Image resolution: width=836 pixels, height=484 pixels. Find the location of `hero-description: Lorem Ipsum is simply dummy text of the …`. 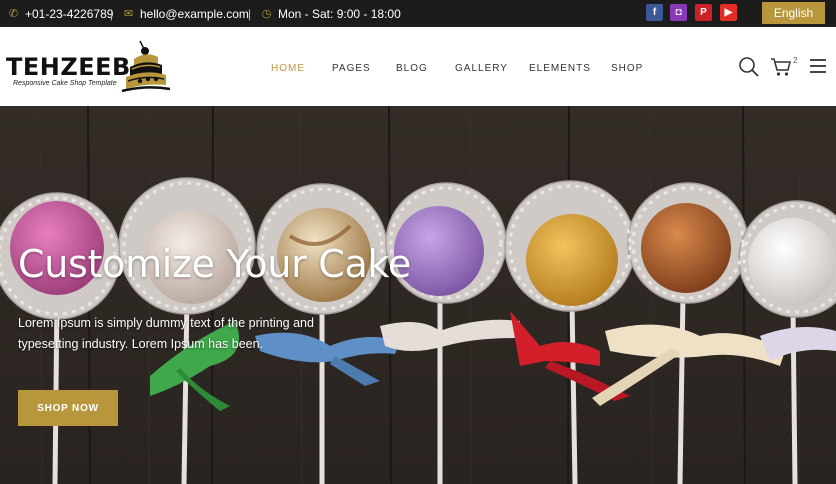

hero-description: Lorem Ipsum is simply dummy text of the … is located at coordinates (166, 333).